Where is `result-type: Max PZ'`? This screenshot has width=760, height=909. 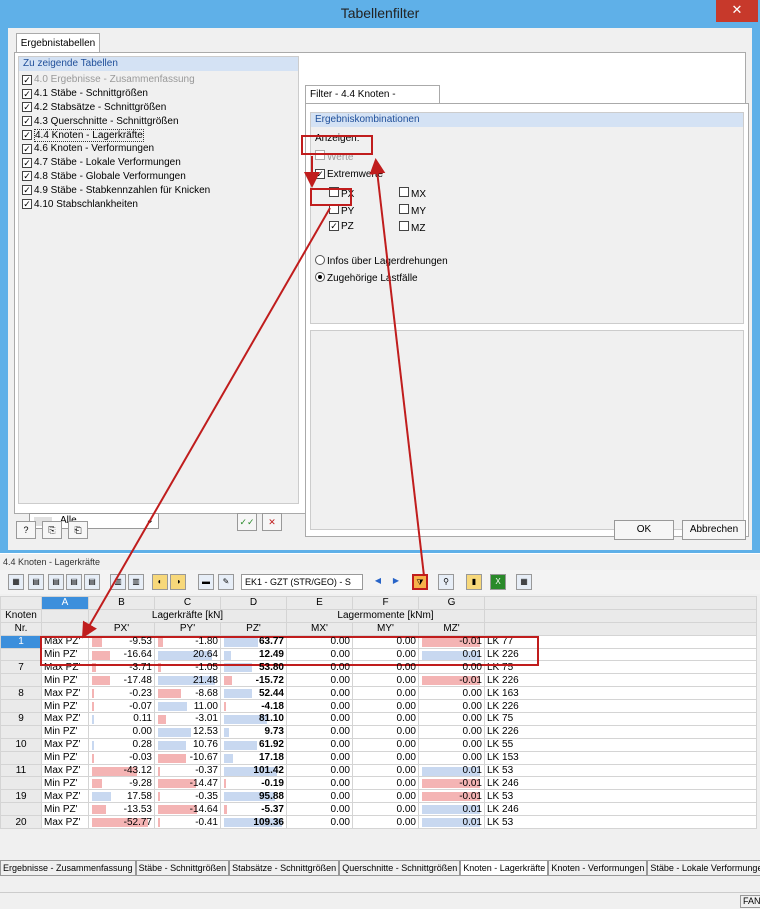 result-type: Max PZ' is located at coordinates (65, 770).